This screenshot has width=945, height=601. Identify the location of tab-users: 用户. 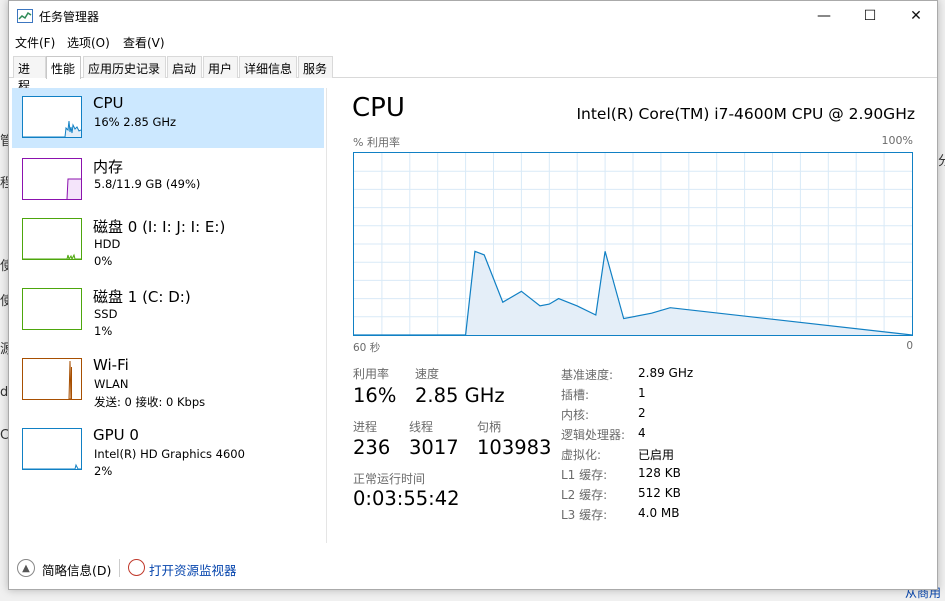
(220, 67).